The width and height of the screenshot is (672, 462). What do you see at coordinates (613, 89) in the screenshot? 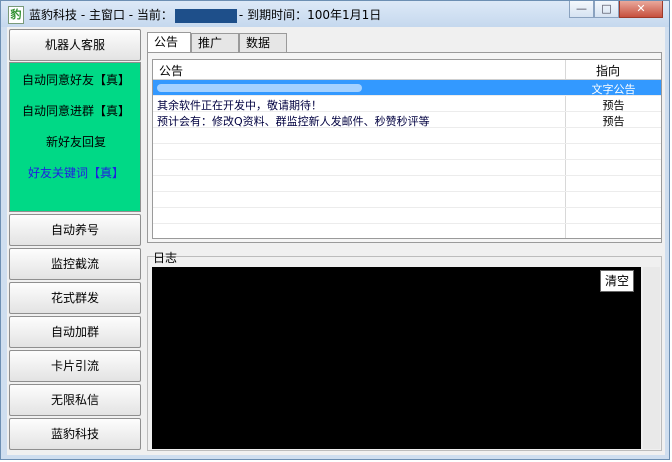
I see `row-target: 文字公告` at bounding box center [613, 89].